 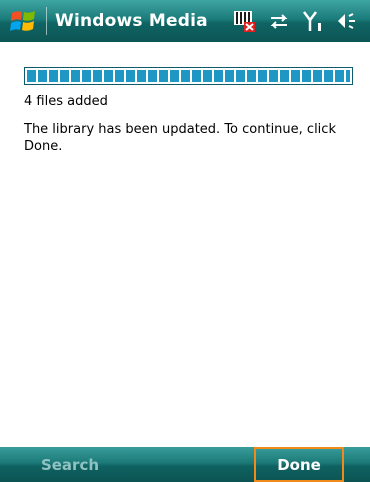 What do you see at coordinates (348, 21) in the screenshot?
I see `speaker-icon` at bounding box center [348, 21].